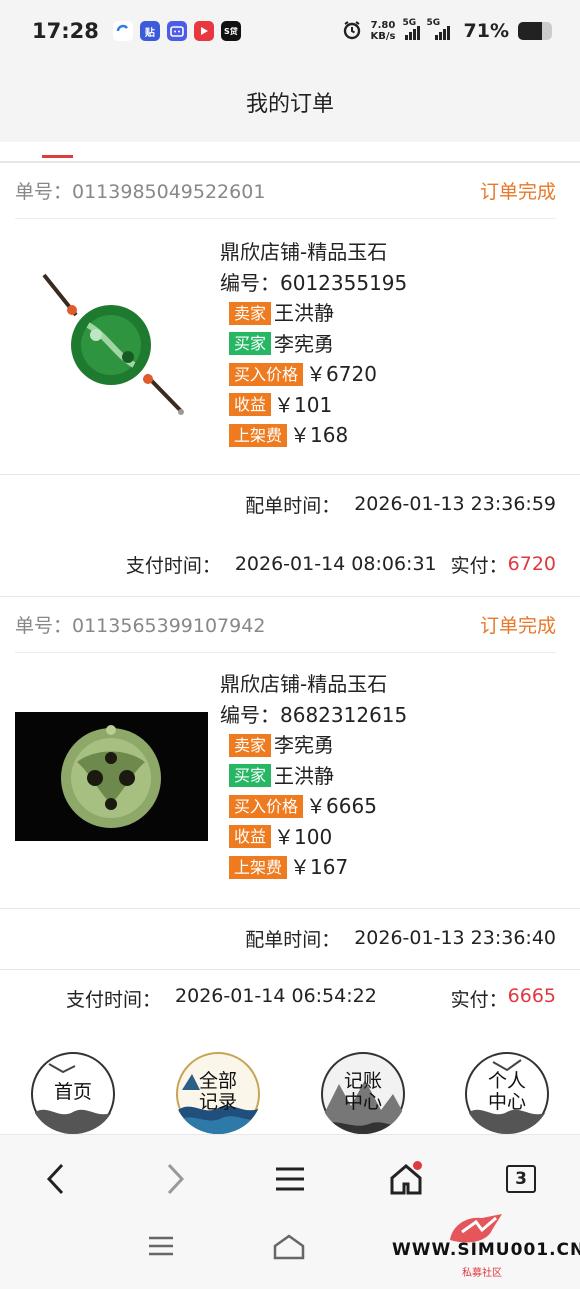 This screenshot has width=580, height=1289. What do you see at coordinates (383, 31) in the screenshot?
I see `net-speed: 7.80 KB/s` at bounding box center [383, 31].